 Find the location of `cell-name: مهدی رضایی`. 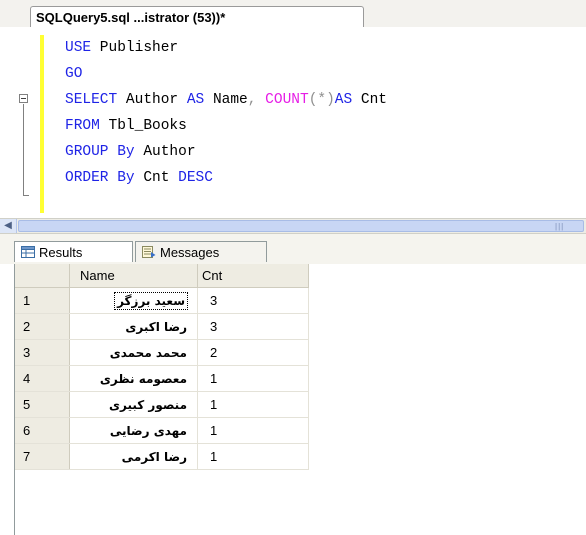

cell-name: مهدی رضایی is located at coordinates (133, 430).